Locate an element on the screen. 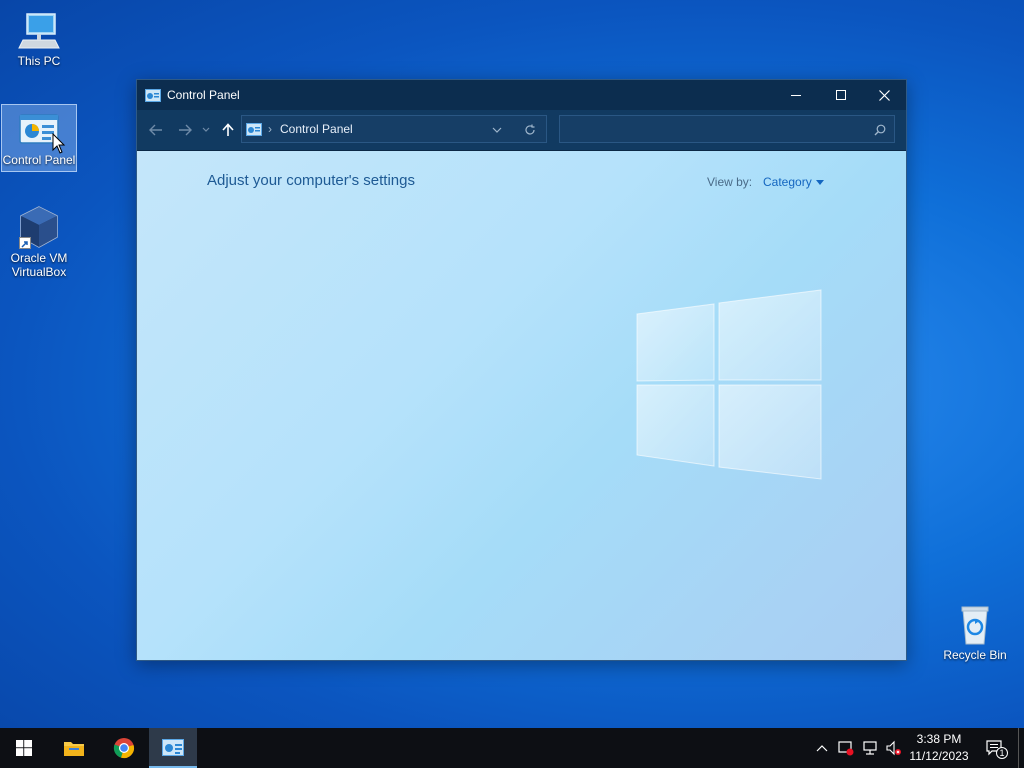  view-by-dropdown: Category is located at coordinates (793, 182).